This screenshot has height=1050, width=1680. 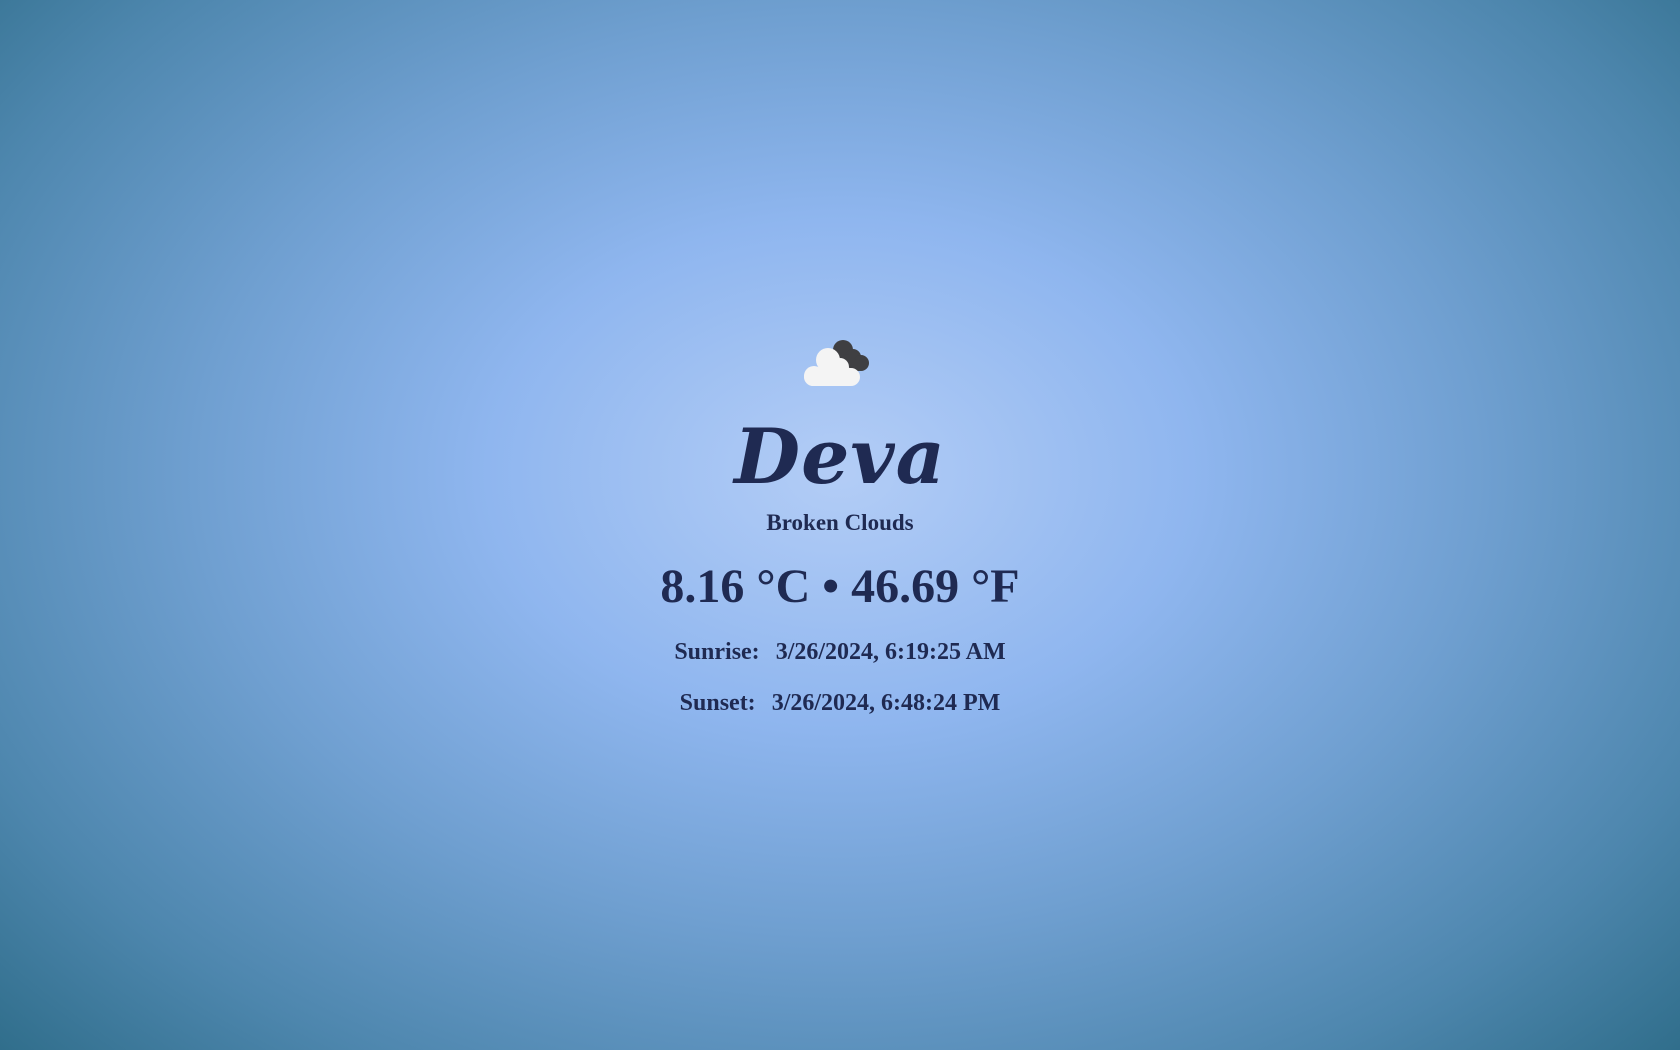 What do you see at coordinates (840, 522) in the screenshot?
I see `weather-description: Broken Clouds` at bounding box center [840, 522].